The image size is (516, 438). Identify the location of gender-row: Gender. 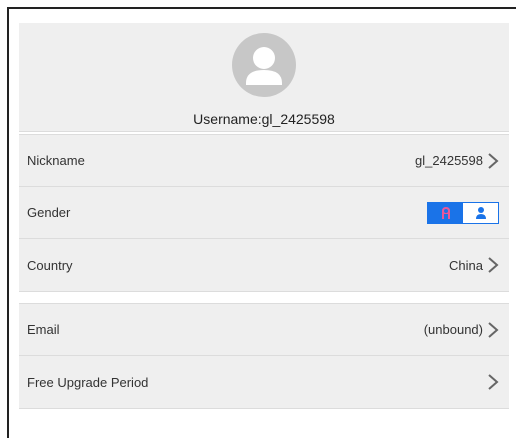
(264, 213).